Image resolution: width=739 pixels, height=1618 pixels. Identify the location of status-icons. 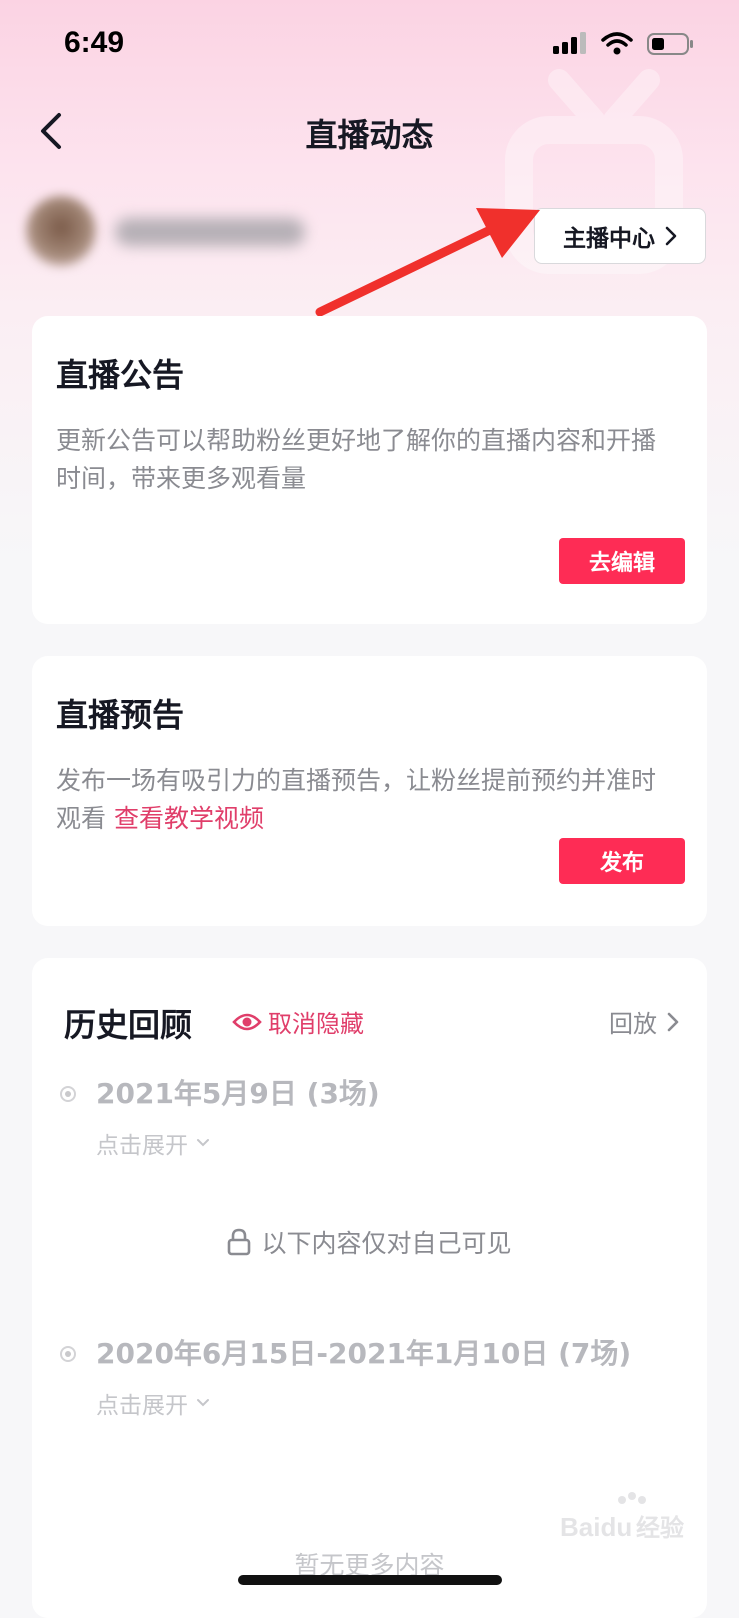
(624, 44).